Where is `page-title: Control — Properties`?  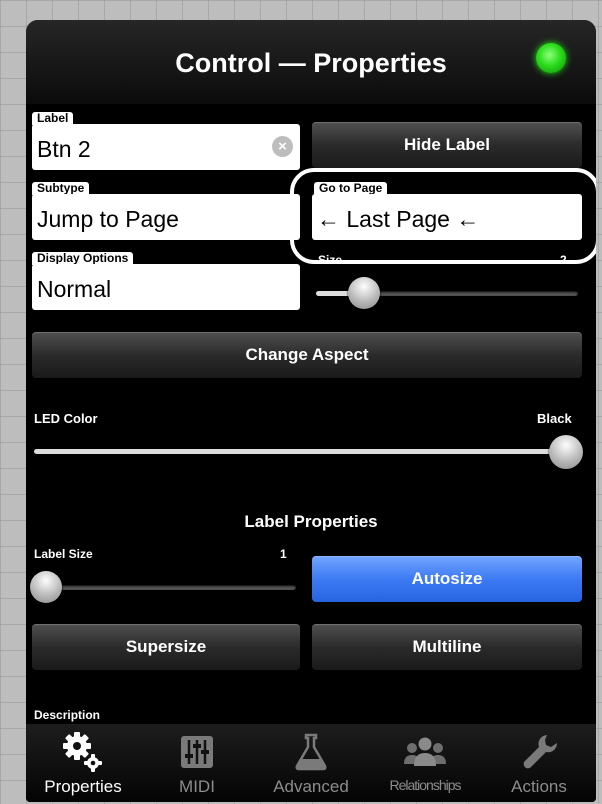 page-title: Control — Properties is located at coordinates (311, 63).